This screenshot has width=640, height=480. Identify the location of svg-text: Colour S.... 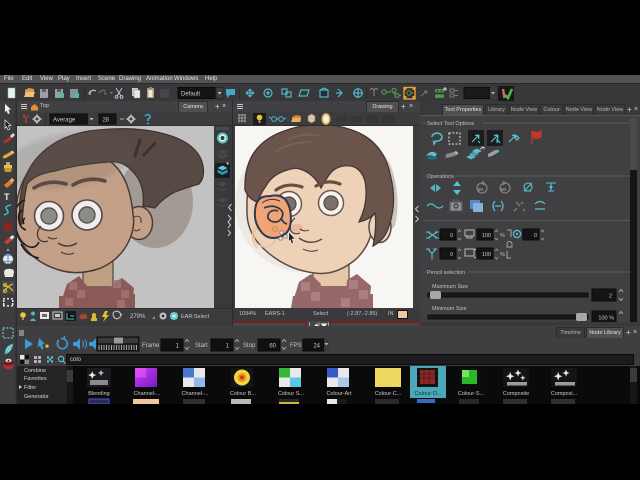
(291, 394).